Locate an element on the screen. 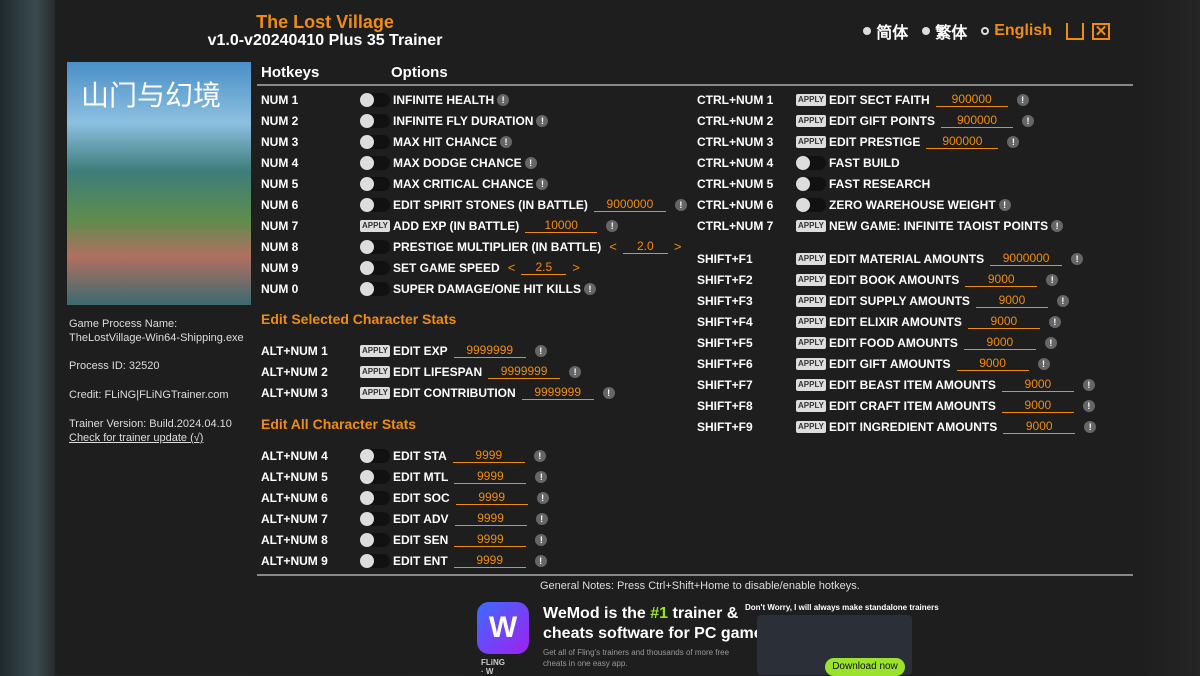 The image size is (1200, 676). lang-english: English is located at coordinates (1016, 31).